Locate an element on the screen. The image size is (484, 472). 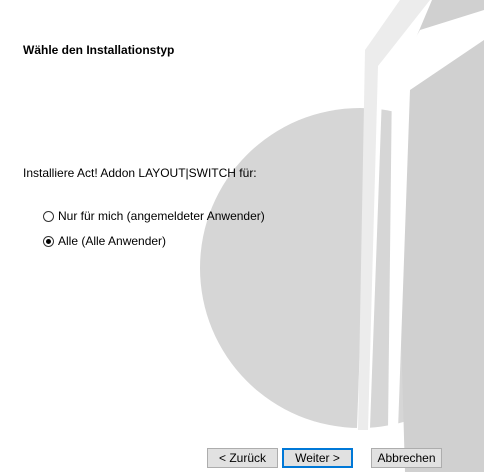
page-title: Wähle den Installationstyp is located at coordinates (99, 50).